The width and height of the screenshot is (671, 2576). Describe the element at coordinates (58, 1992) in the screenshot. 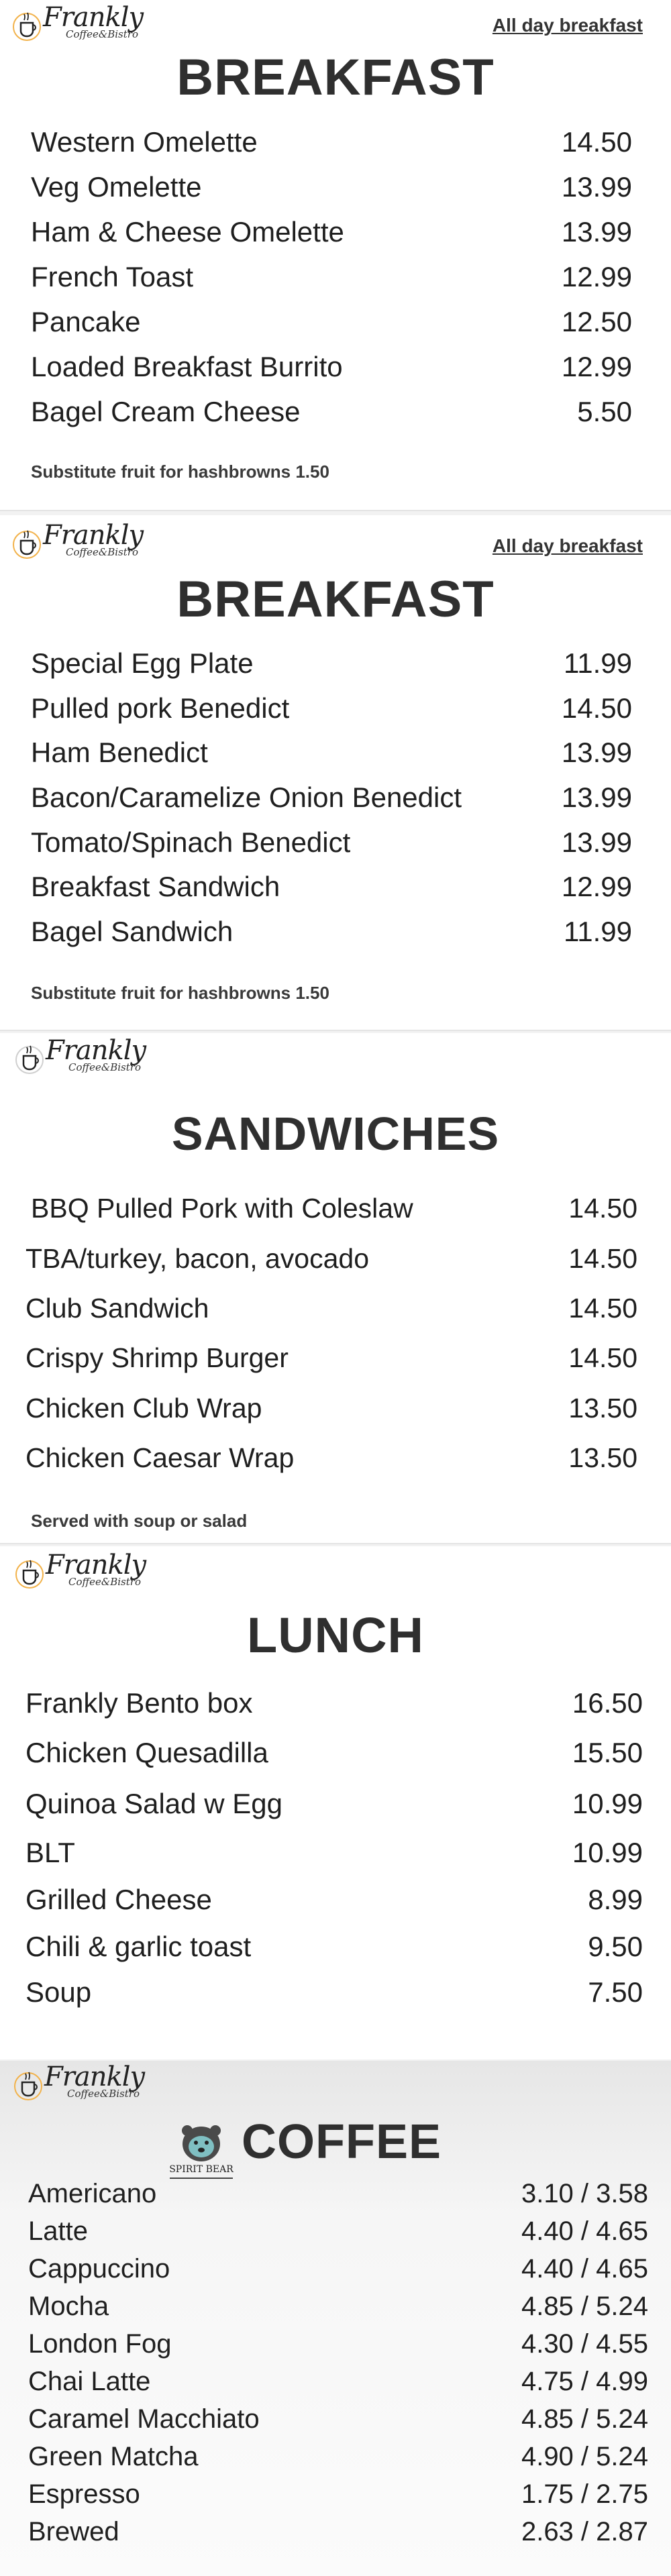

I see `item-name: Soup` at that location.